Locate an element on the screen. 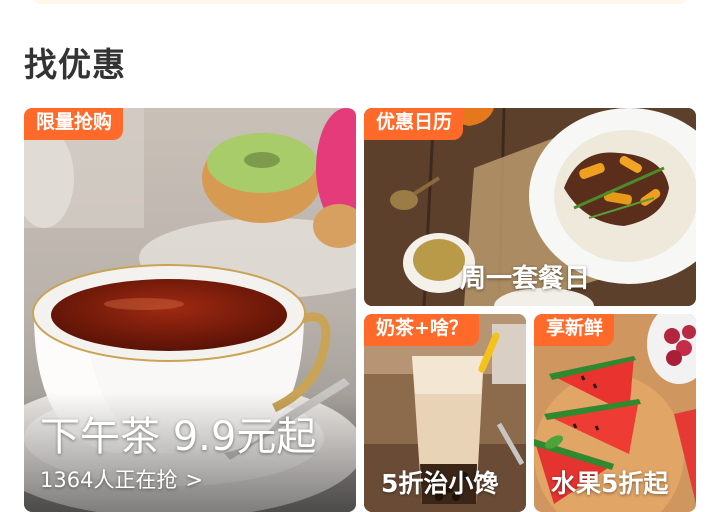 This screenshot has height=512, width=720. limited-sale-tag: 限量抢购 is located at coordinates (74, 124).